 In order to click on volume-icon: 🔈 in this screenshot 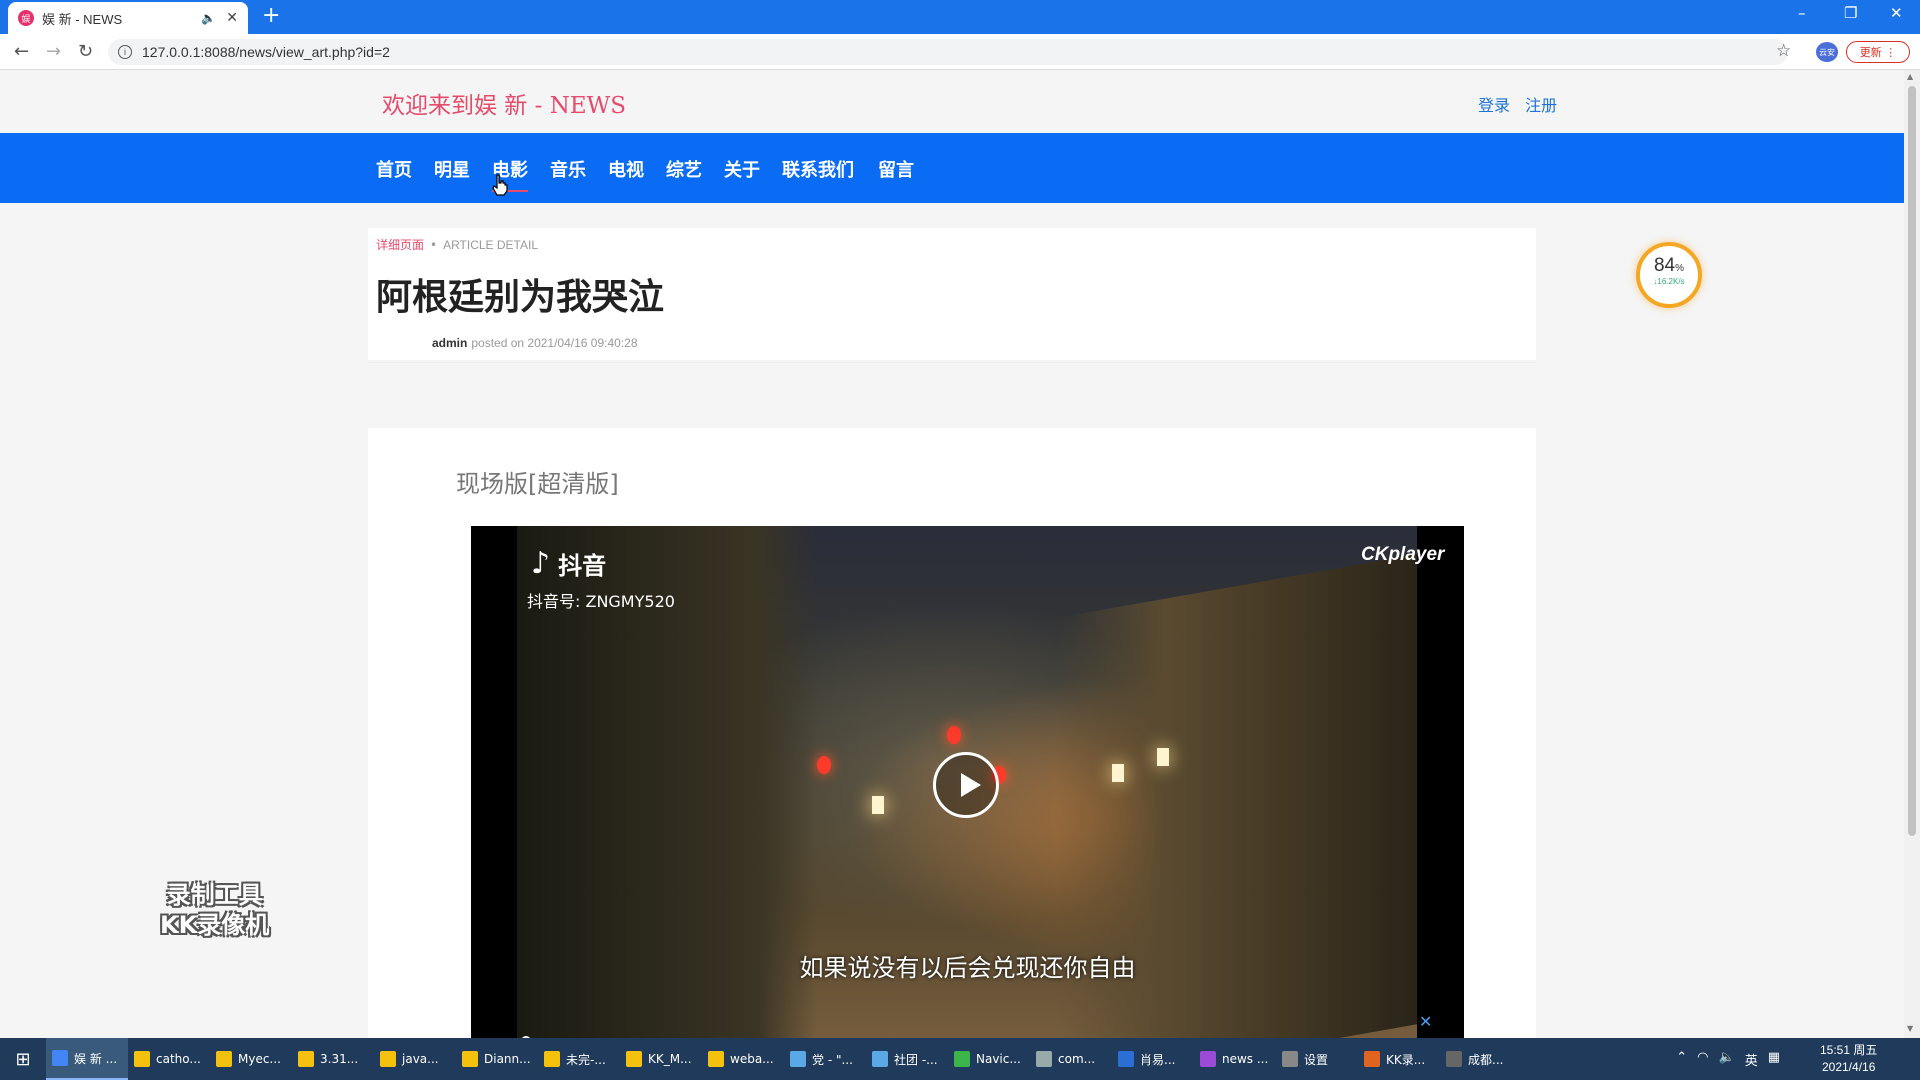, I will do `click(1727, 1059)`.